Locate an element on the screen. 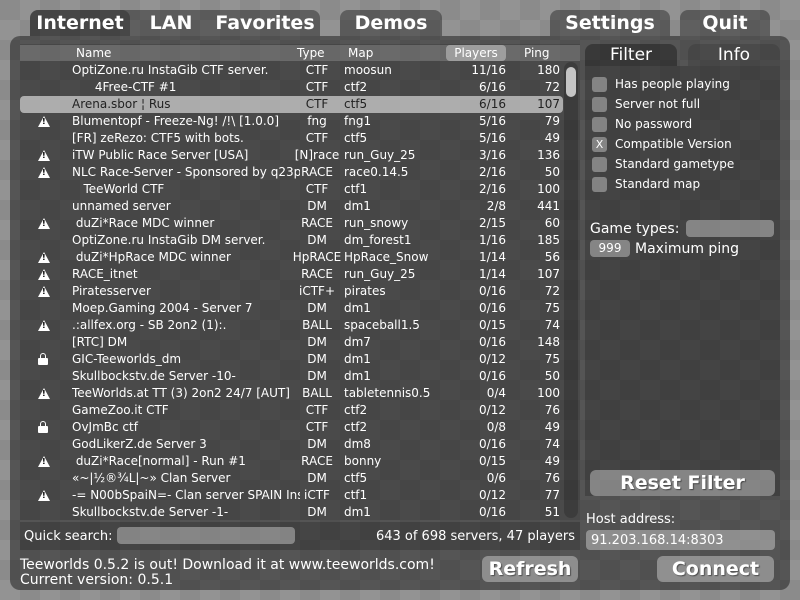  tab-filter: Filter is located at coordinates (631, 55).